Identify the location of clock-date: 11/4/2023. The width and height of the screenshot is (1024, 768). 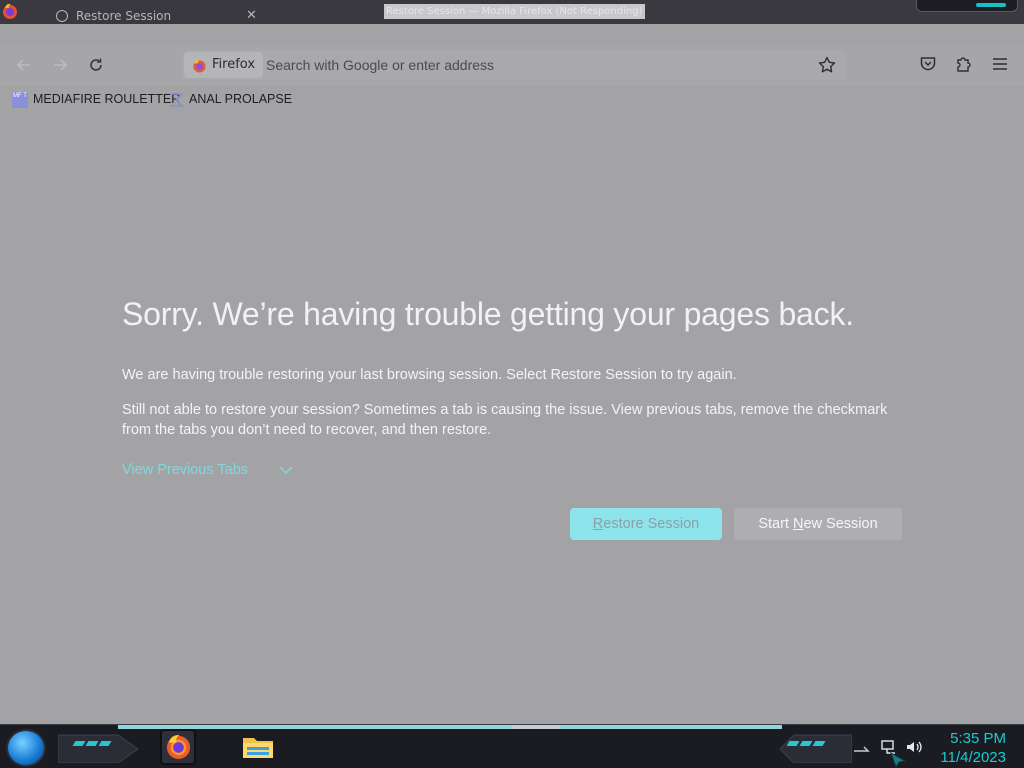
(973, 757).